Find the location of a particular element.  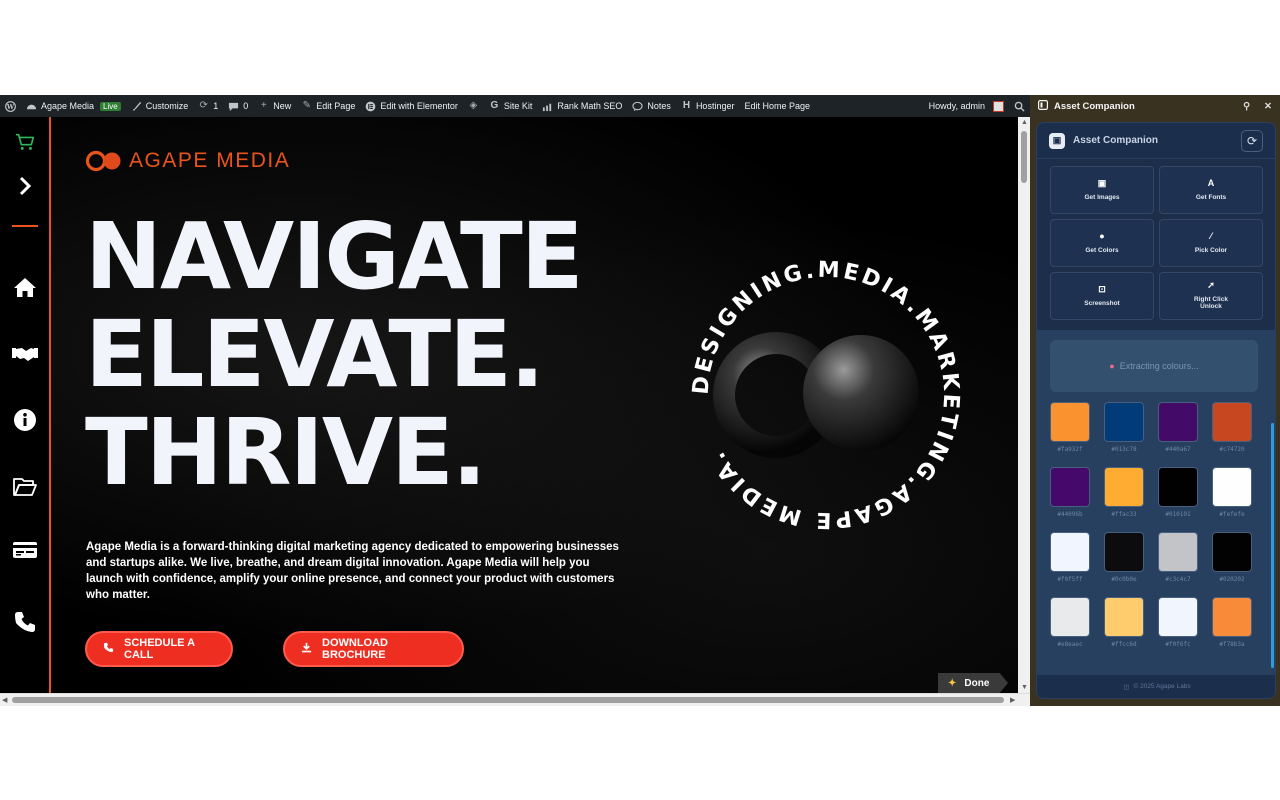

comments-button: 0 is located at coordinates (238, 106).